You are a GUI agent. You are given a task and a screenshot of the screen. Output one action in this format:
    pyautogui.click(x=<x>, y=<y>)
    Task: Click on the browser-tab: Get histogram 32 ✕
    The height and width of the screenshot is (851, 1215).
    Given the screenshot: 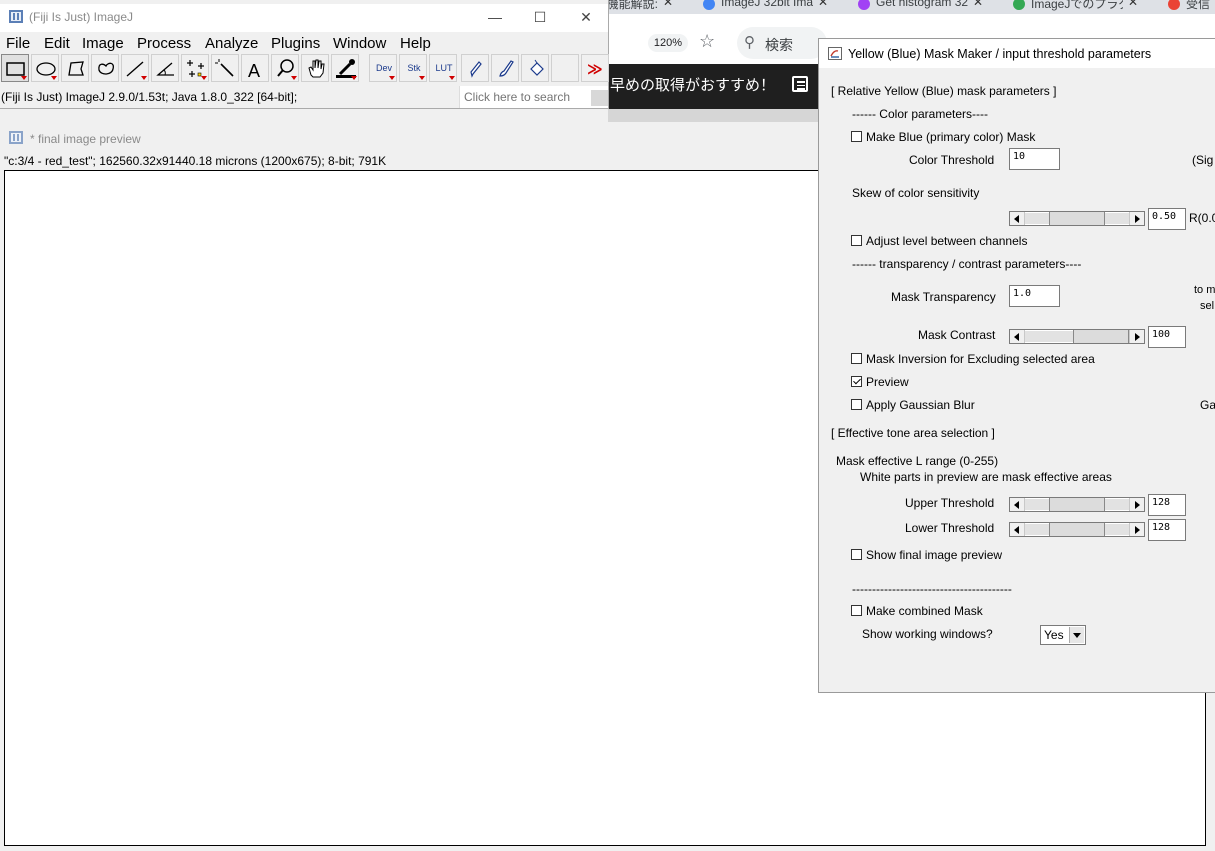 What is the action you would take?
    pyautogui.click(x=920, y=6)
    